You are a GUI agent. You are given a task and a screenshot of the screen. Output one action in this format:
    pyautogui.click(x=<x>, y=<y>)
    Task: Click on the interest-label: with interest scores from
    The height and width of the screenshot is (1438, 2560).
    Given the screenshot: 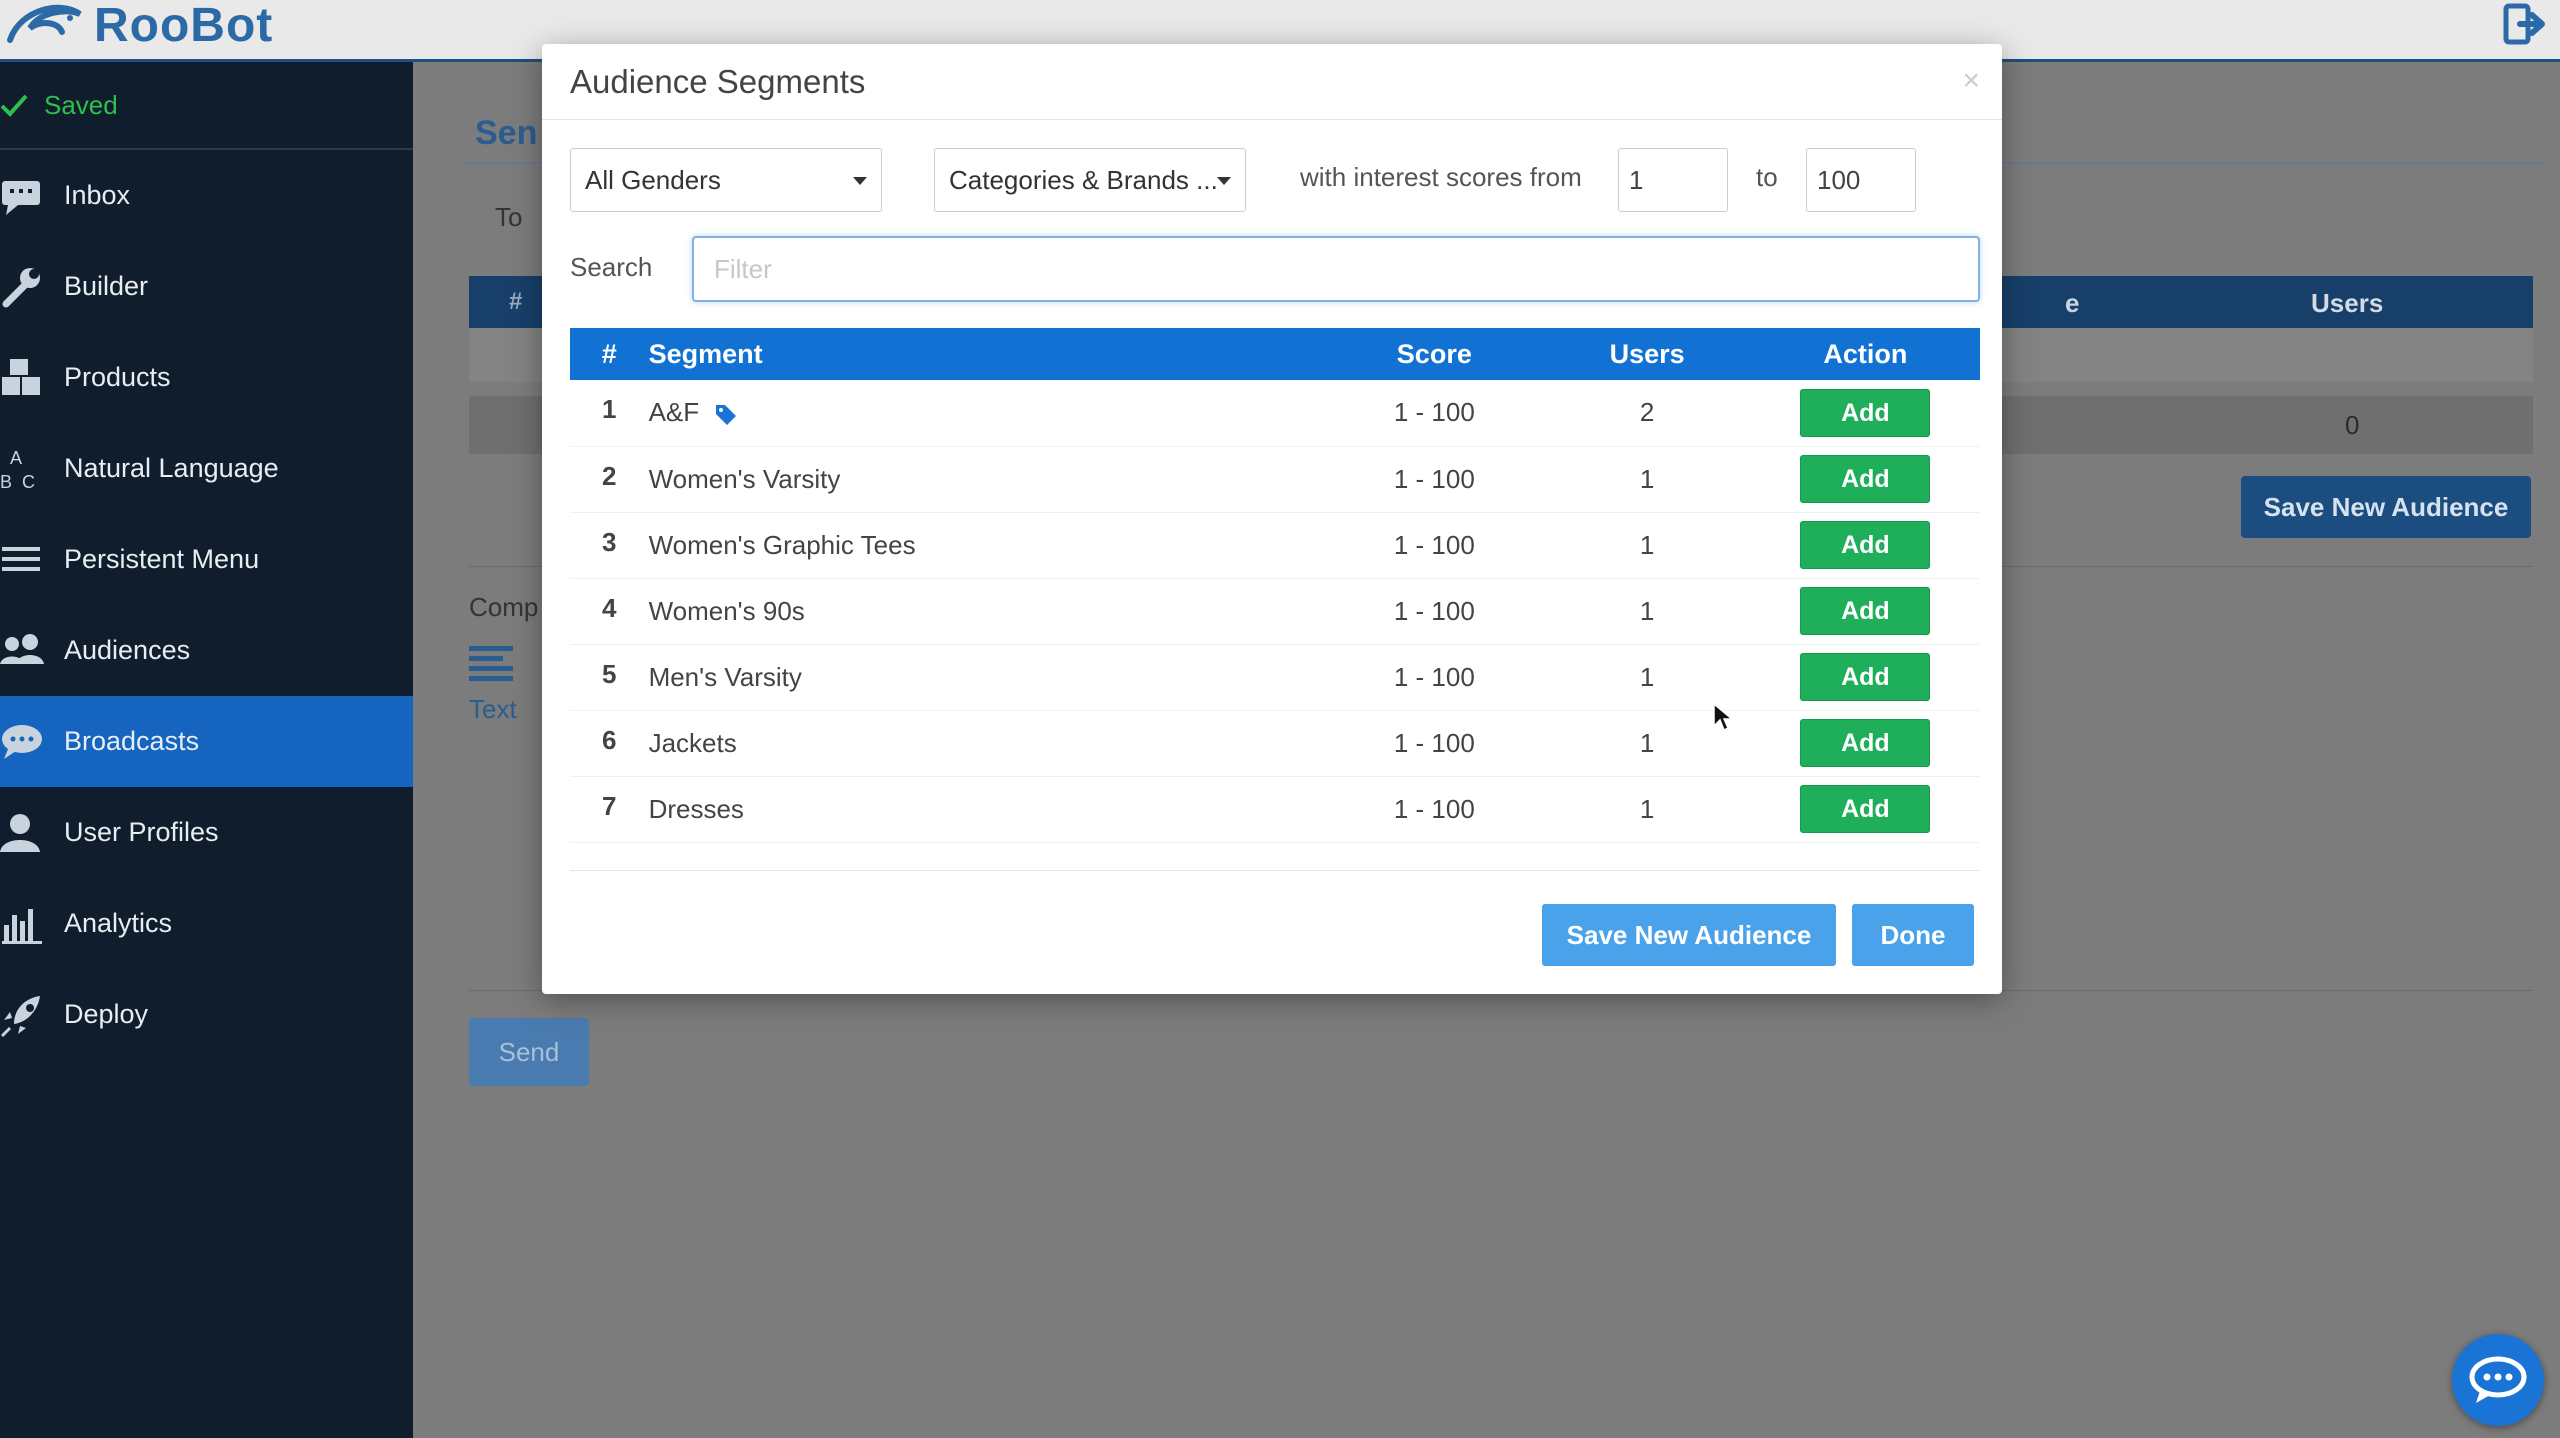 What is the action you would take?
    pyautogui.click(x=1441, y=177)
    